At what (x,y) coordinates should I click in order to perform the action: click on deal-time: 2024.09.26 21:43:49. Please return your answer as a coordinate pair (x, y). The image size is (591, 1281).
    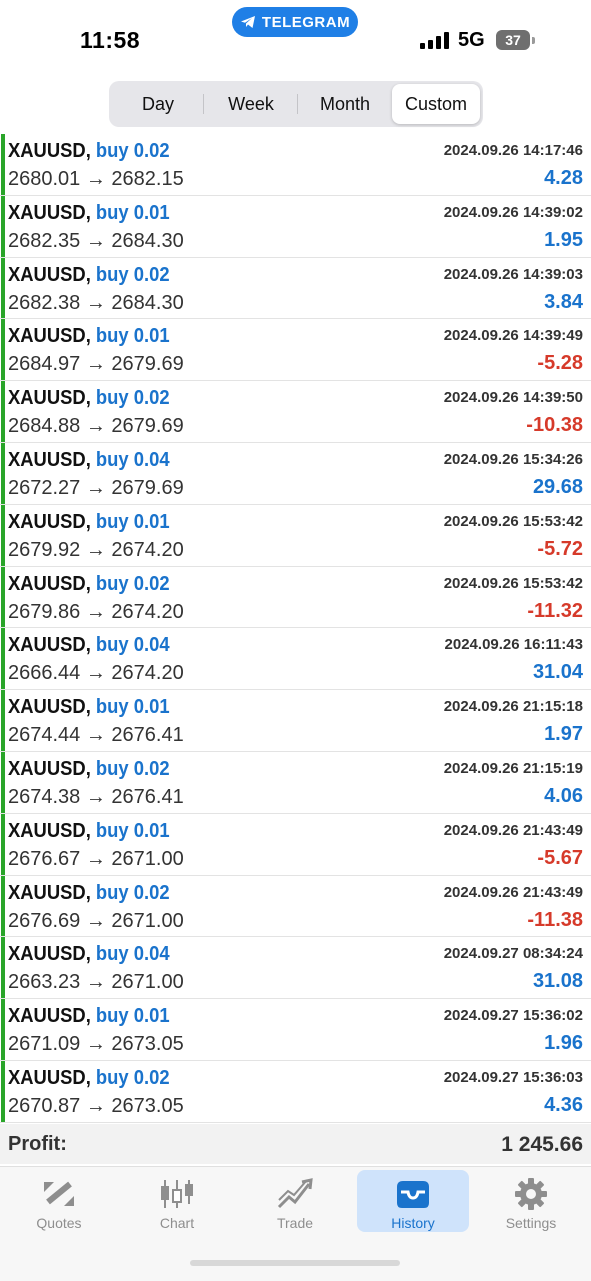
    Looking at the image, I should click on (513, 830).